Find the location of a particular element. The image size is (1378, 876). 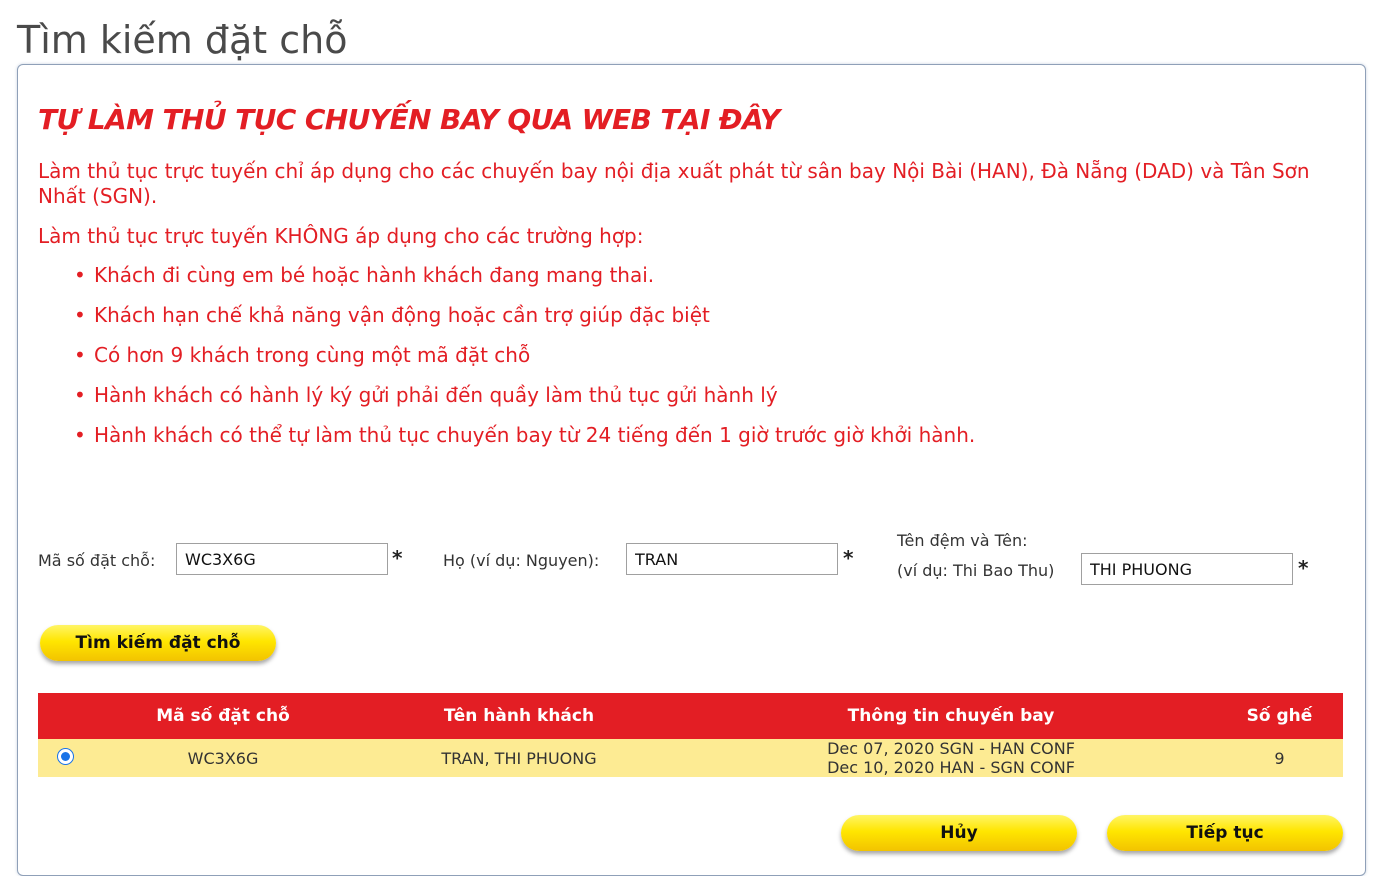

seat-count-cell: 9 is located at coordinates (1279, 758).